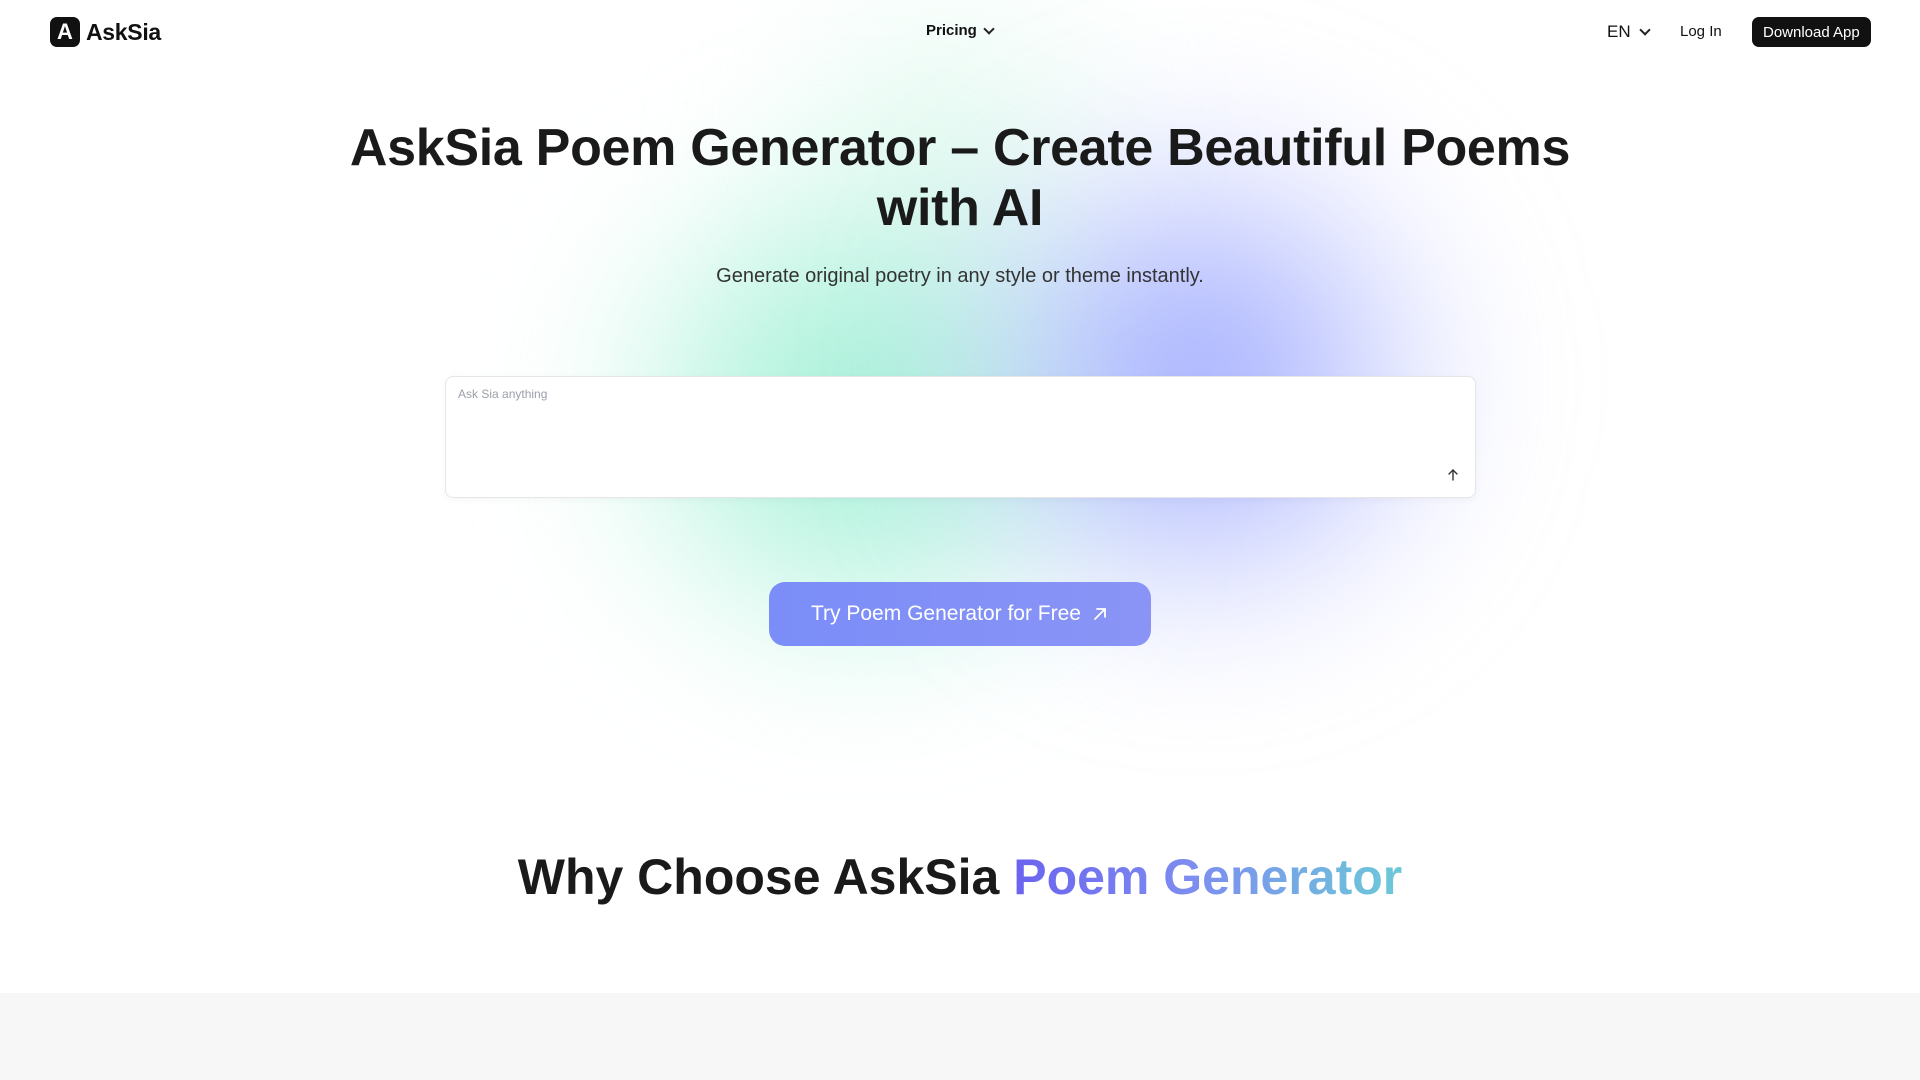  I want to click on arrow-up-right-icon, so click(1100, 614).